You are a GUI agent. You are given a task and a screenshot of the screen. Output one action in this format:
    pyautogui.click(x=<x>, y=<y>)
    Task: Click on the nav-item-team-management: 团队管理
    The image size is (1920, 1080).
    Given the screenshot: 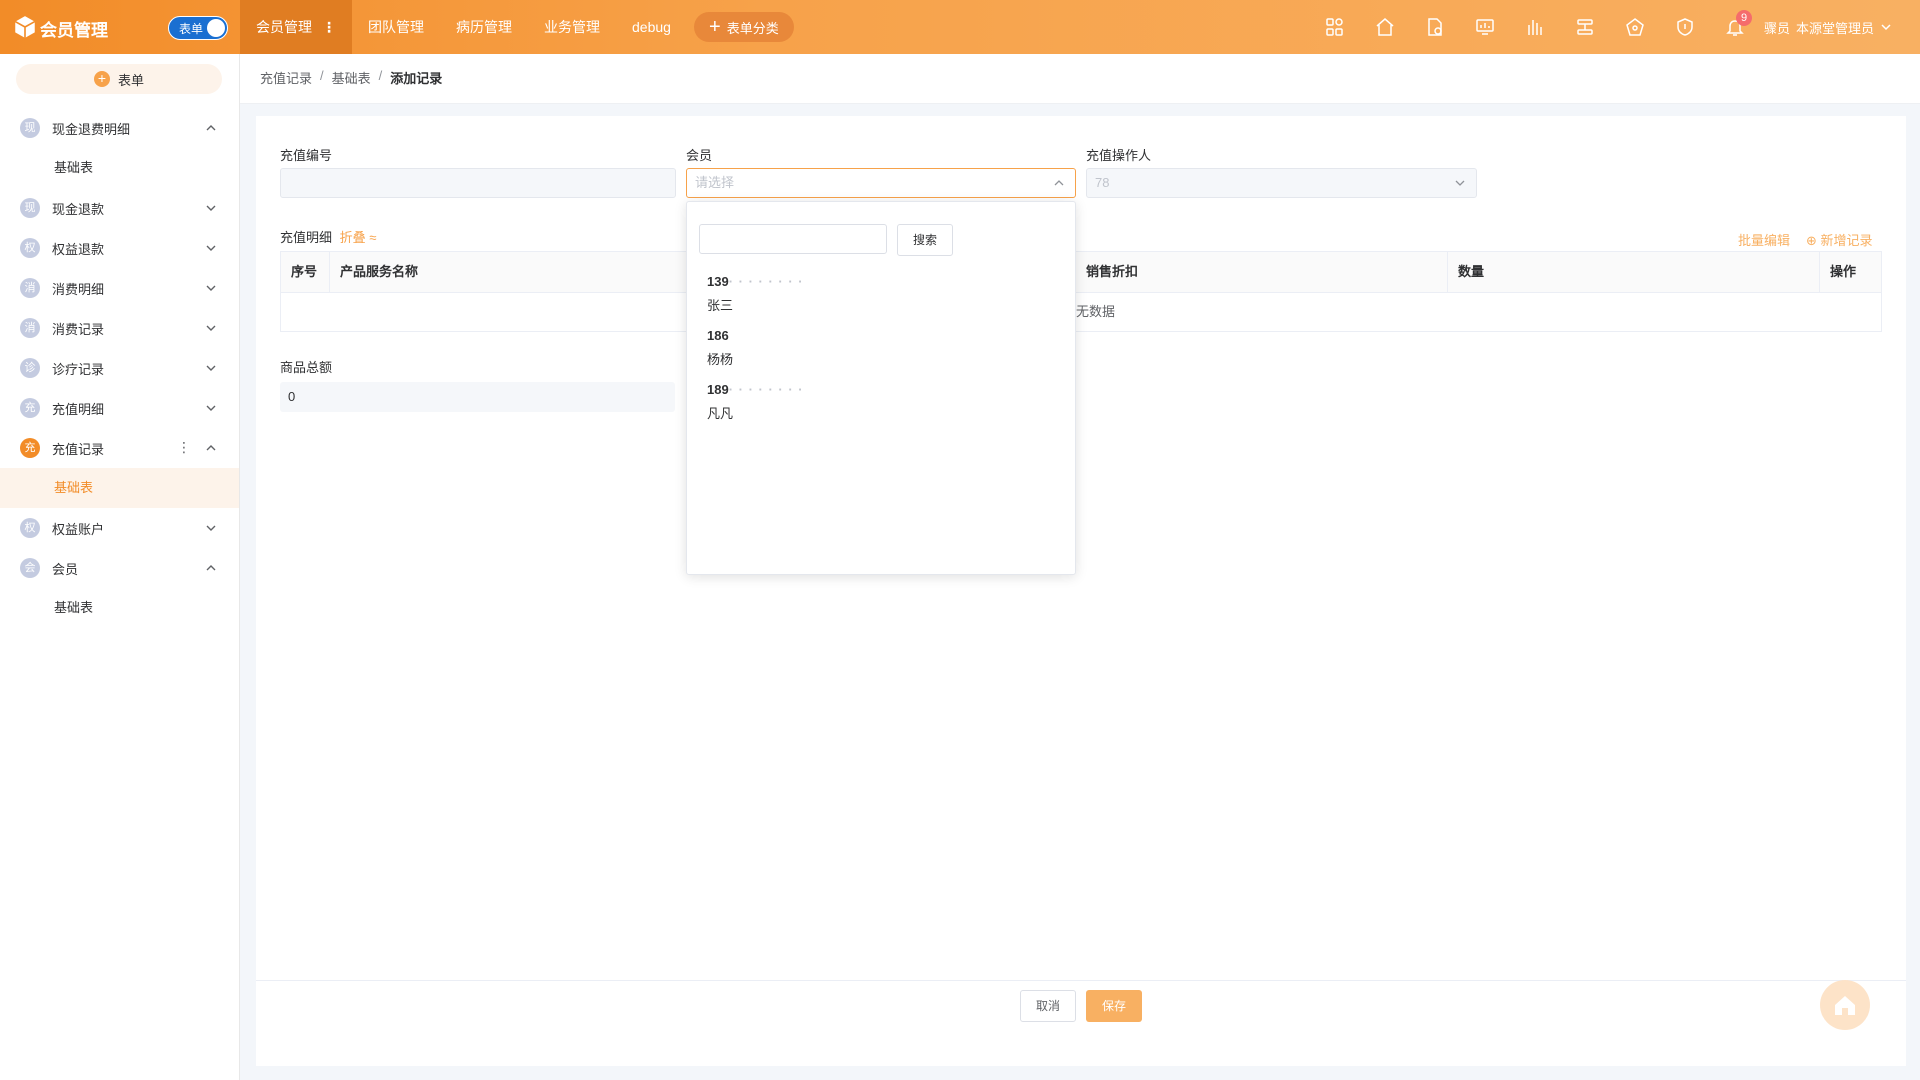 What is the action you would take?
    pyautogui.click(x=396, y=27)
    